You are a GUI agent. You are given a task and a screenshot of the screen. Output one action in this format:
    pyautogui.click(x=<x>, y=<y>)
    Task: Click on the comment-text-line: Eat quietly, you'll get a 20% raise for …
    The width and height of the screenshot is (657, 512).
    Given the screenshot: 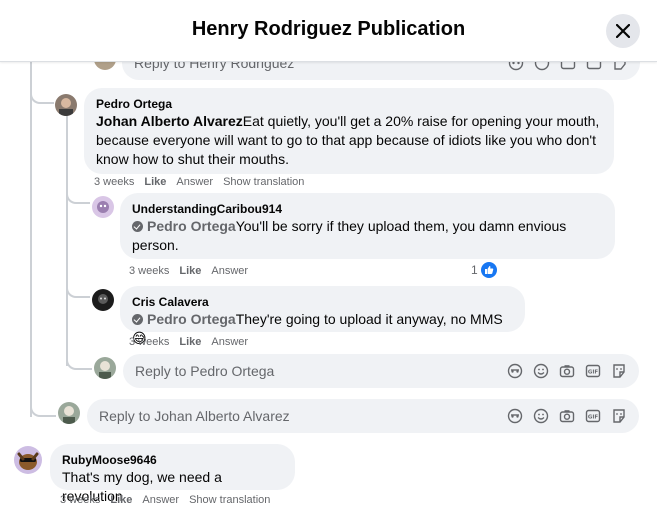 What is the action you would take?
    pyautogui.click(x=421, y=121)
    